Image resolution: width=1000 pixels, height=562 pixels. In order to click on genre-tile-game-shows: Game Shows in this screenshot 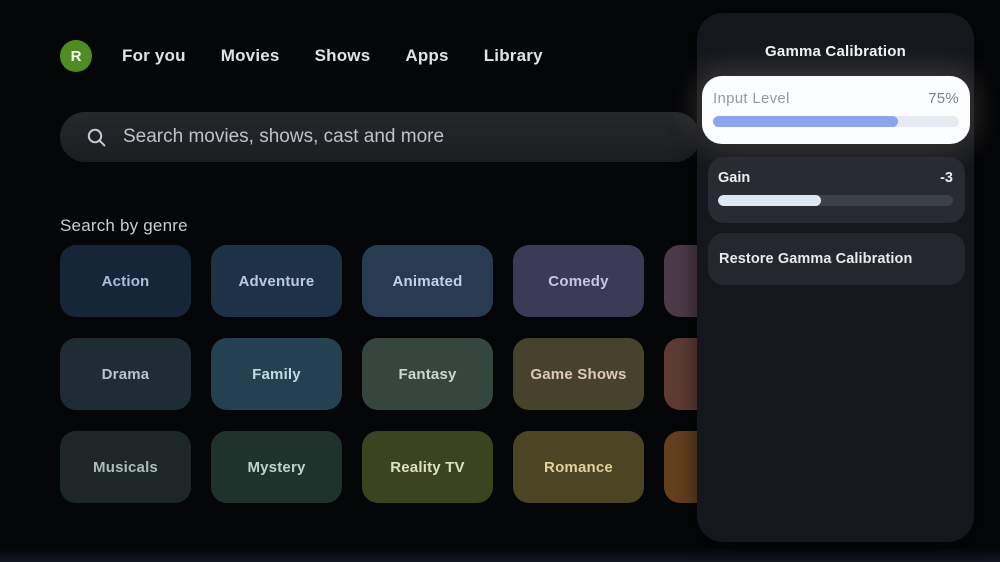, I will do `click(578, 374)`.